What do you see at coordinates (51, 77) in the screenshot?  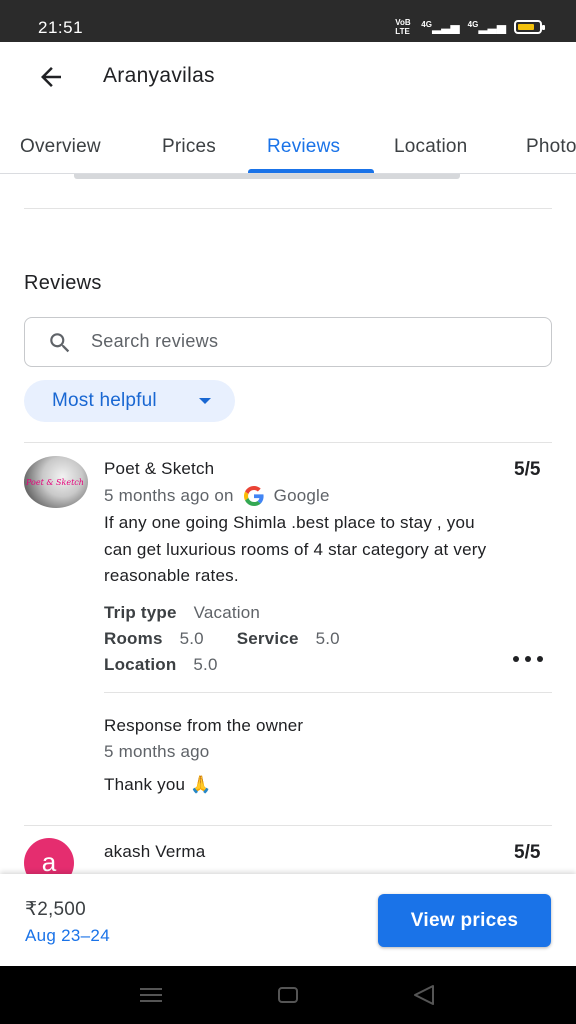 I see `arrow-left-icon` at bounding box center [51, 77].